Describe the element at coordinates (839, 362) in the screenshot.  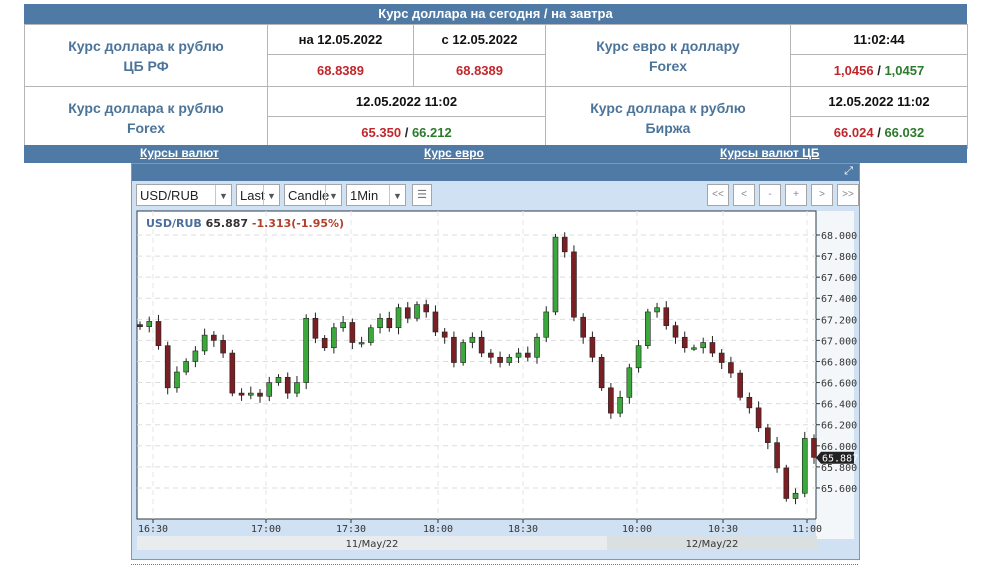
I see `y-tick-label: 66.800` at that location.